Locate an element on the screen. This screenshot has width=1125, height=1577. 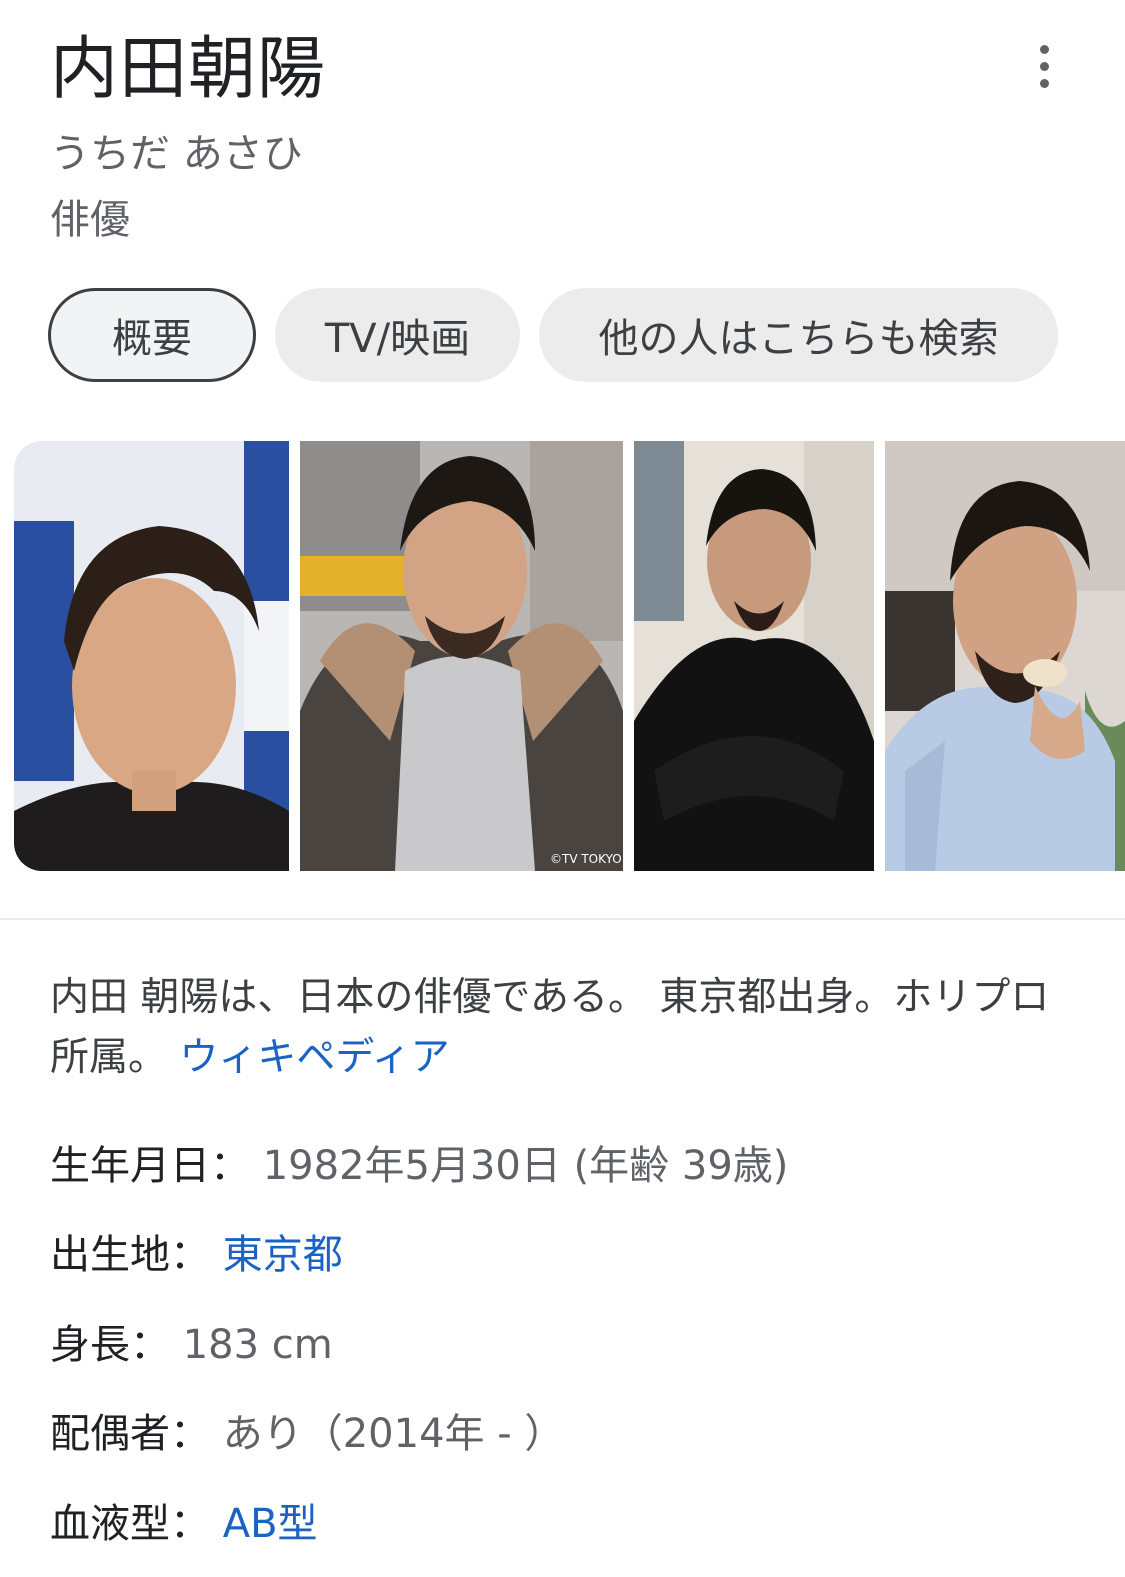
fact-birth-date: 生年月日： 1982年5月30日 (年齢 39歳) is located at coordinates (419, 1166).